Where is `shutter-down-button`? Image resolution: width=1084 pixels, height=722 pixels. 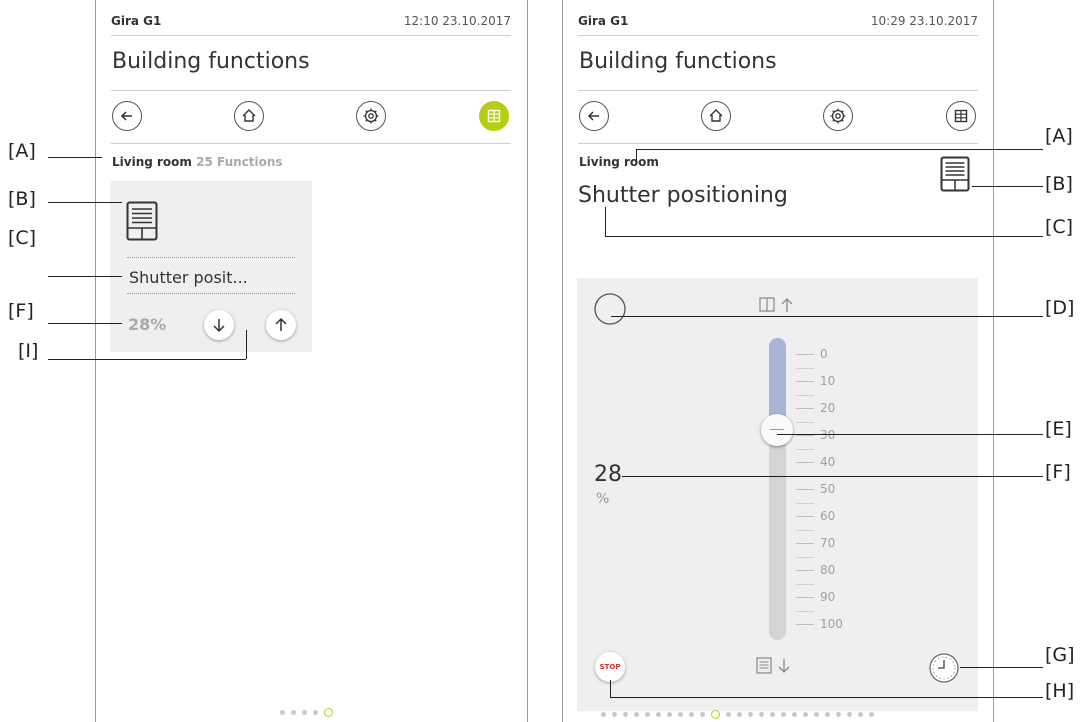
shutter-down-button is located at coordinates (219, 325).